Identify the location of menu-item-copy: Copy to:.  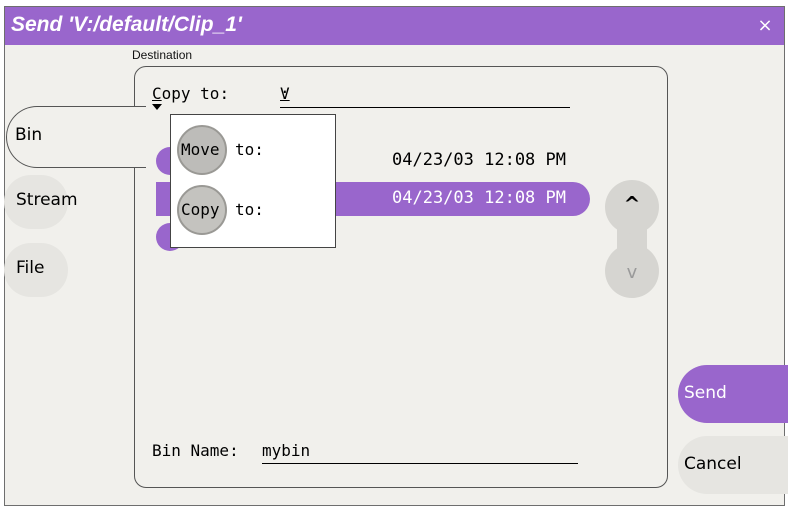
(253, 211).